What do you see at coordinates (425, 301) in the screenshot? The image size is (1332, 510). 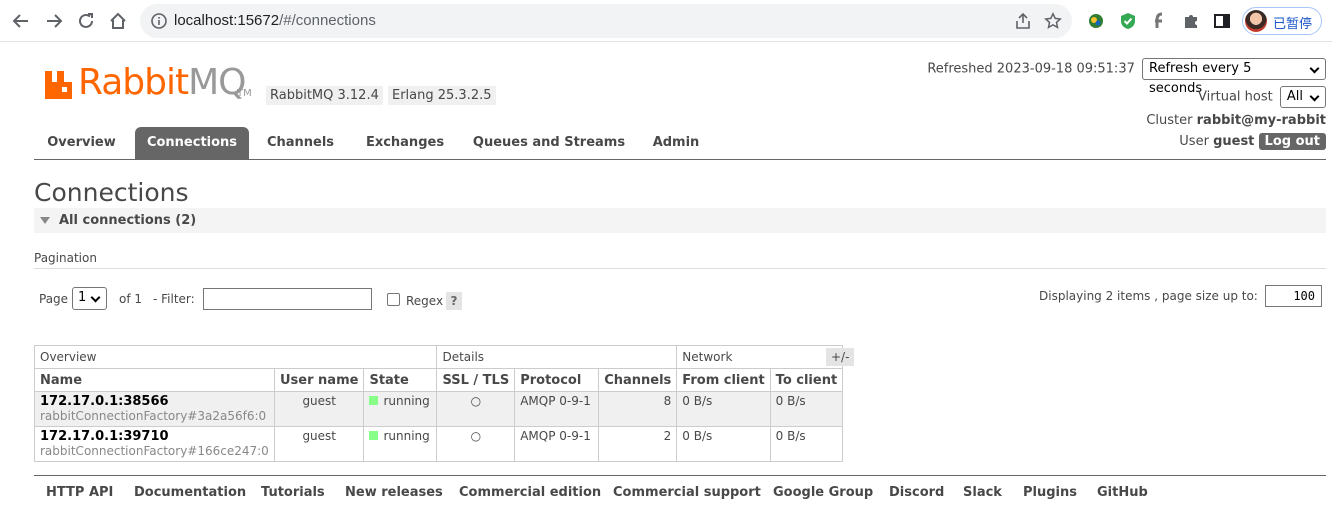 I see `regex-label: Regex` at bounding box center [425, 301].